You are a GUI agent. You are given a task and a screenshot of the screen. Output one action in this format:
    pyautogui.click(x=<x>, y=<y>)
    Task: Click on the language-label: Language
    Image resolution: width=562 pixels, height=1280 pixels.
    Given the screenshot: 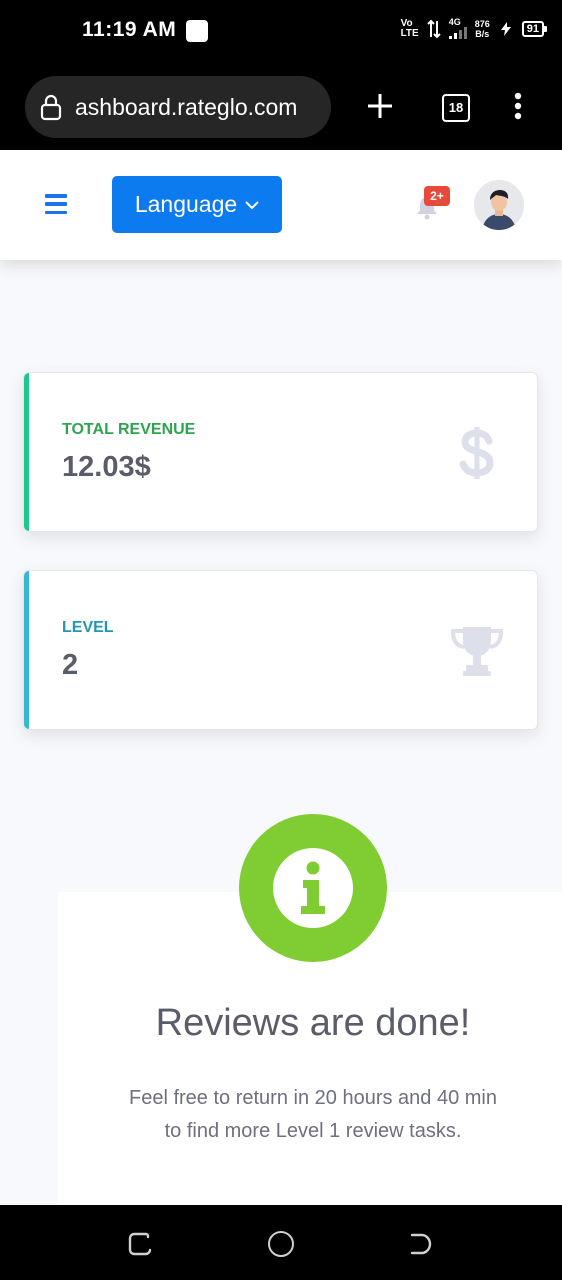 What is the action you would take?
    pyautogui.click(x=186, y=204)
    